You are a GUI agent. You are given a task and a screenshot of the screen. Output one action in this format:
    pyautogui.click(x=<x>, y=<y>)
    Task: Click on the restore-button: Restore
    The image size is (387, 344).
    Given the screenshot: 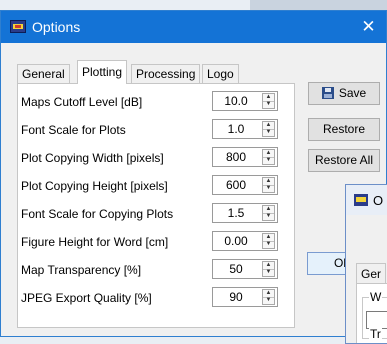 What is the action you would take?
    pyautogui.click(x=344, y=129)
    